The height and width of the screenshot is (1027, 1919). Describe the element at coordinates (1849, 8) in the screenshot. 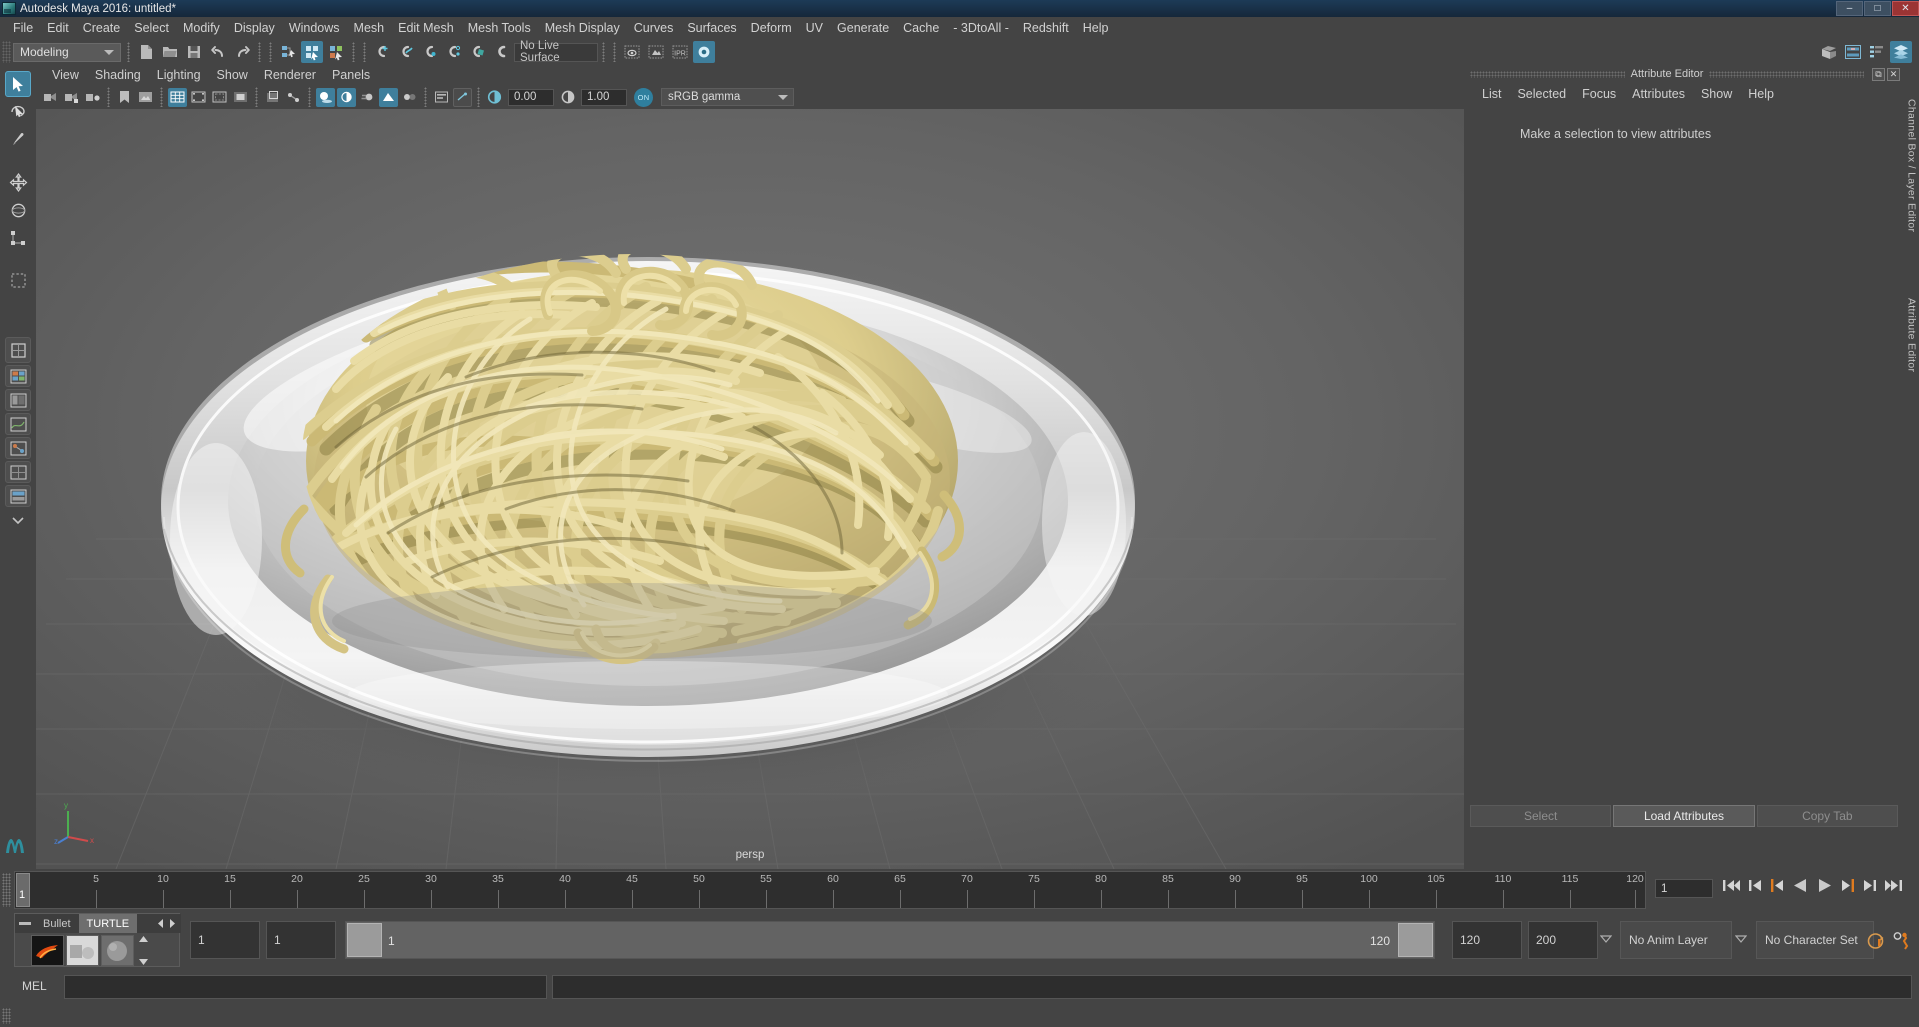

I see `minimize-button: –` at that location.